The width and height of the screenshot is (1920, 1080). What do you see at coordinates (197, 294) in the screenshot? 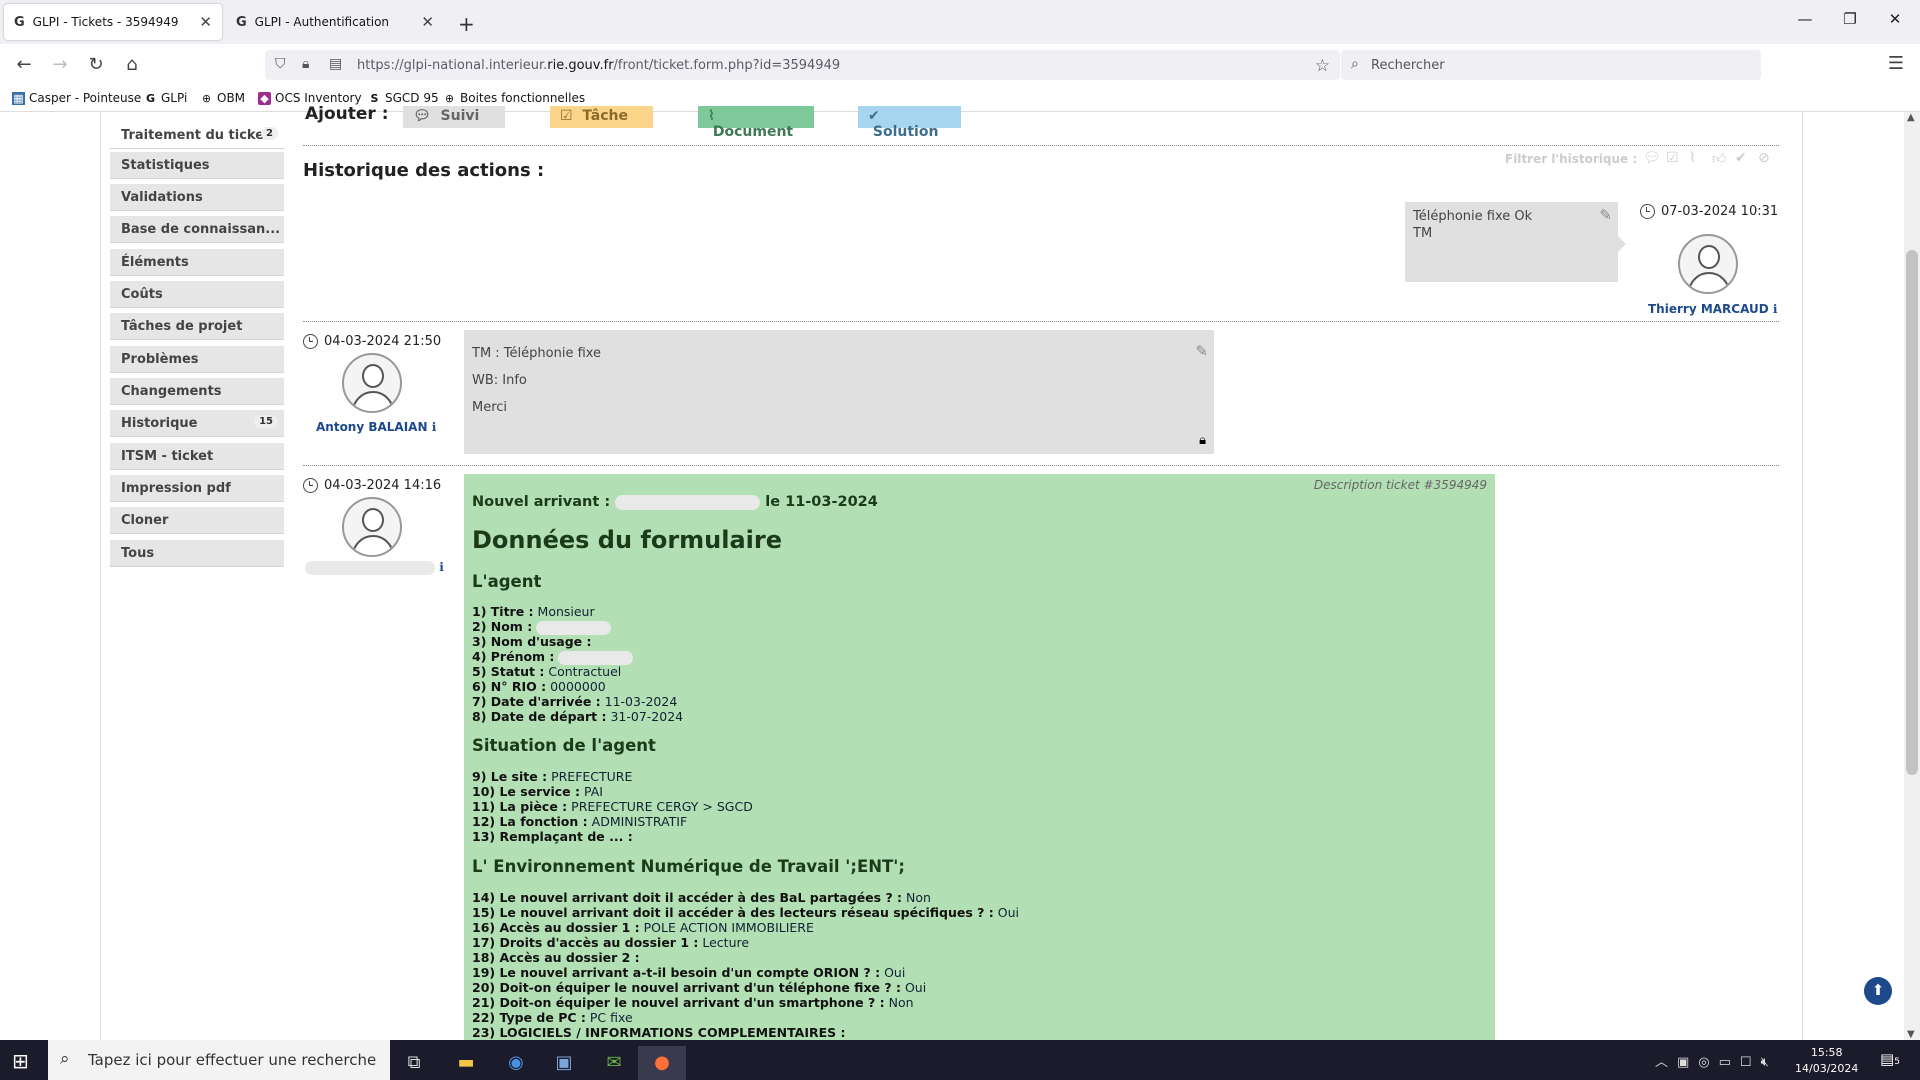
I see `sidebar-item-couts: Coûts` at bounding box center [197, 294].